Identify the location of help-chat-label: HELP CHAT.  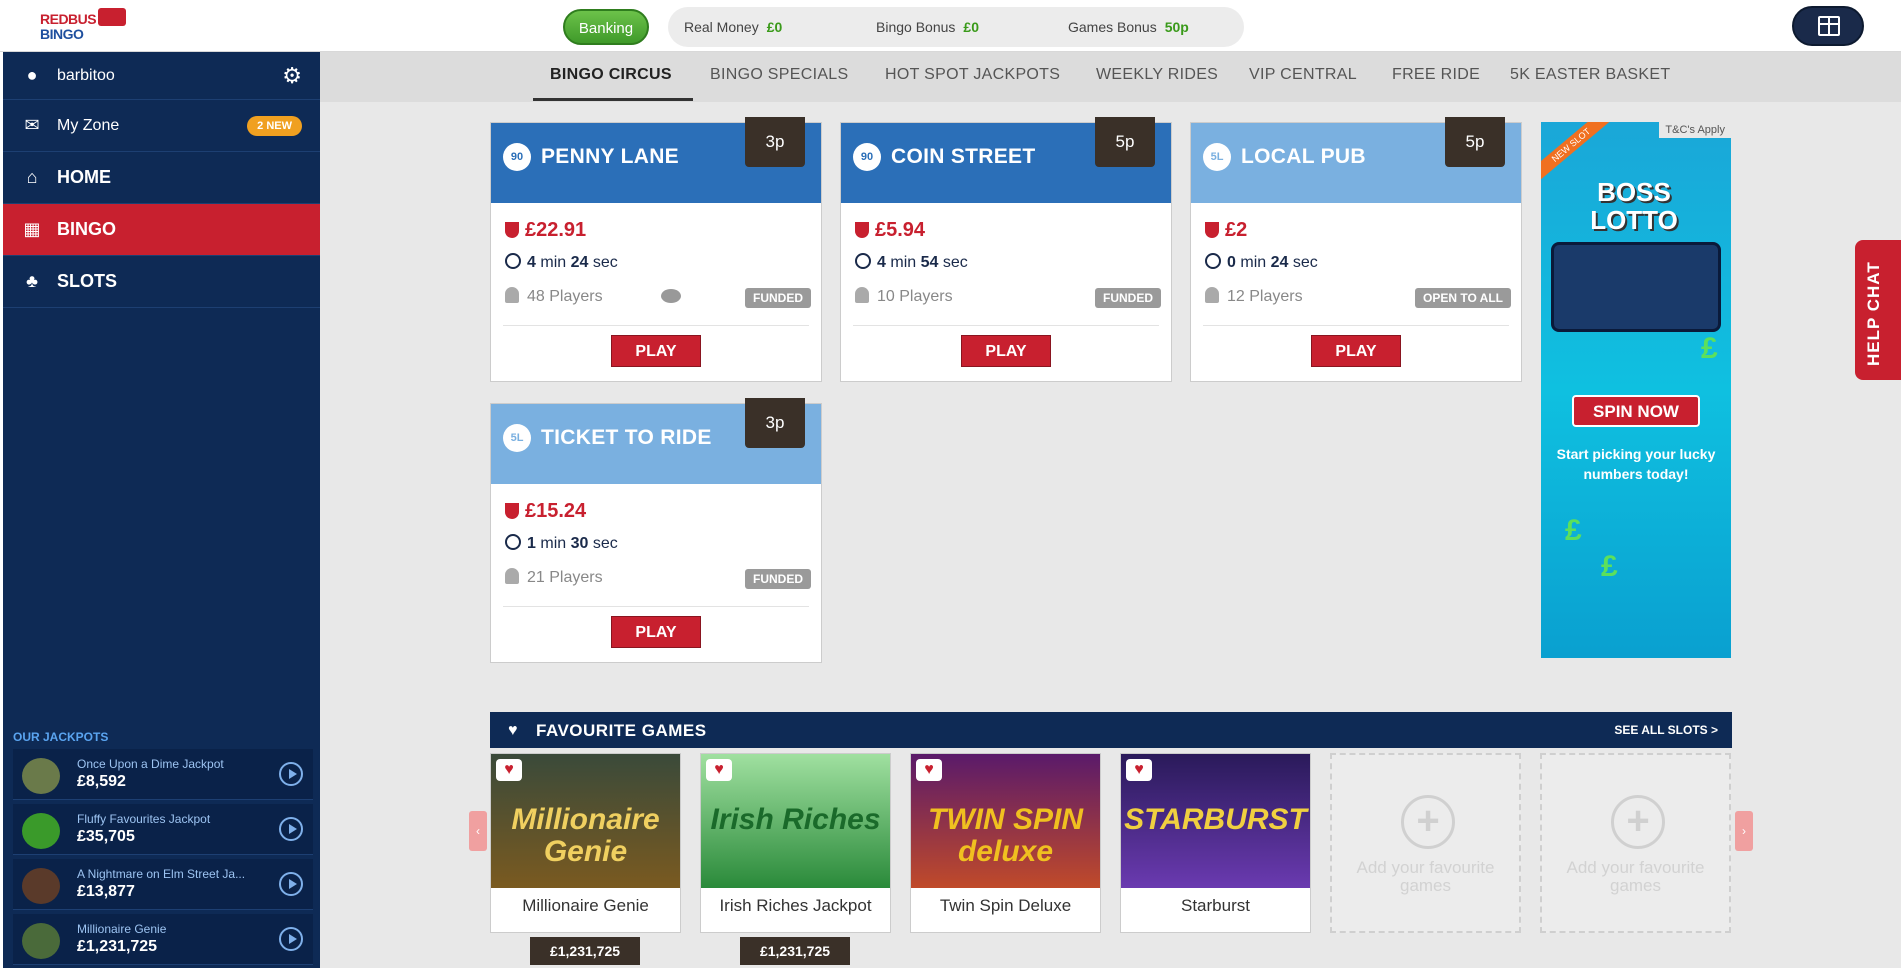
(1873, 313).